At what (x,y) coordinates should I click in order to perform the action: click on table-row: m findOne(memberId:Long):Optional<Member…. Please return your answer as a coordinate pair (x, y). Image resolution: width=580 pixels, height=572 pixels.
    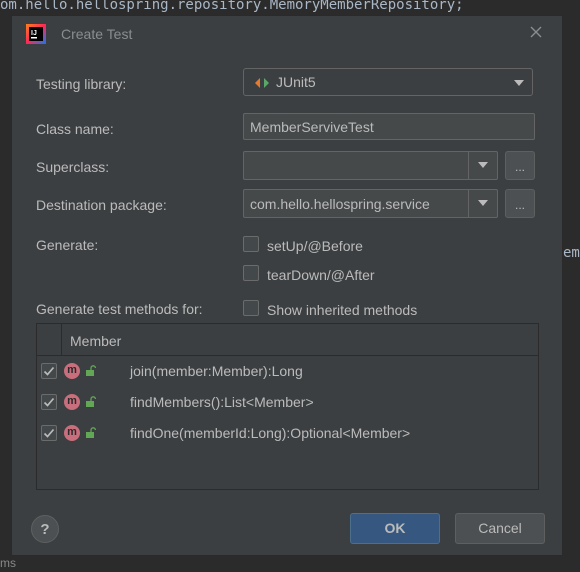
    Looking at the image, I should click on (287, 433).